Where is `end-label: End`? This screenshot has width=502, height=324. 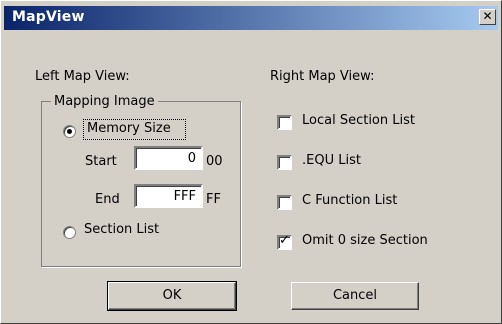 end-label: End is located at coordinates (107, 199).